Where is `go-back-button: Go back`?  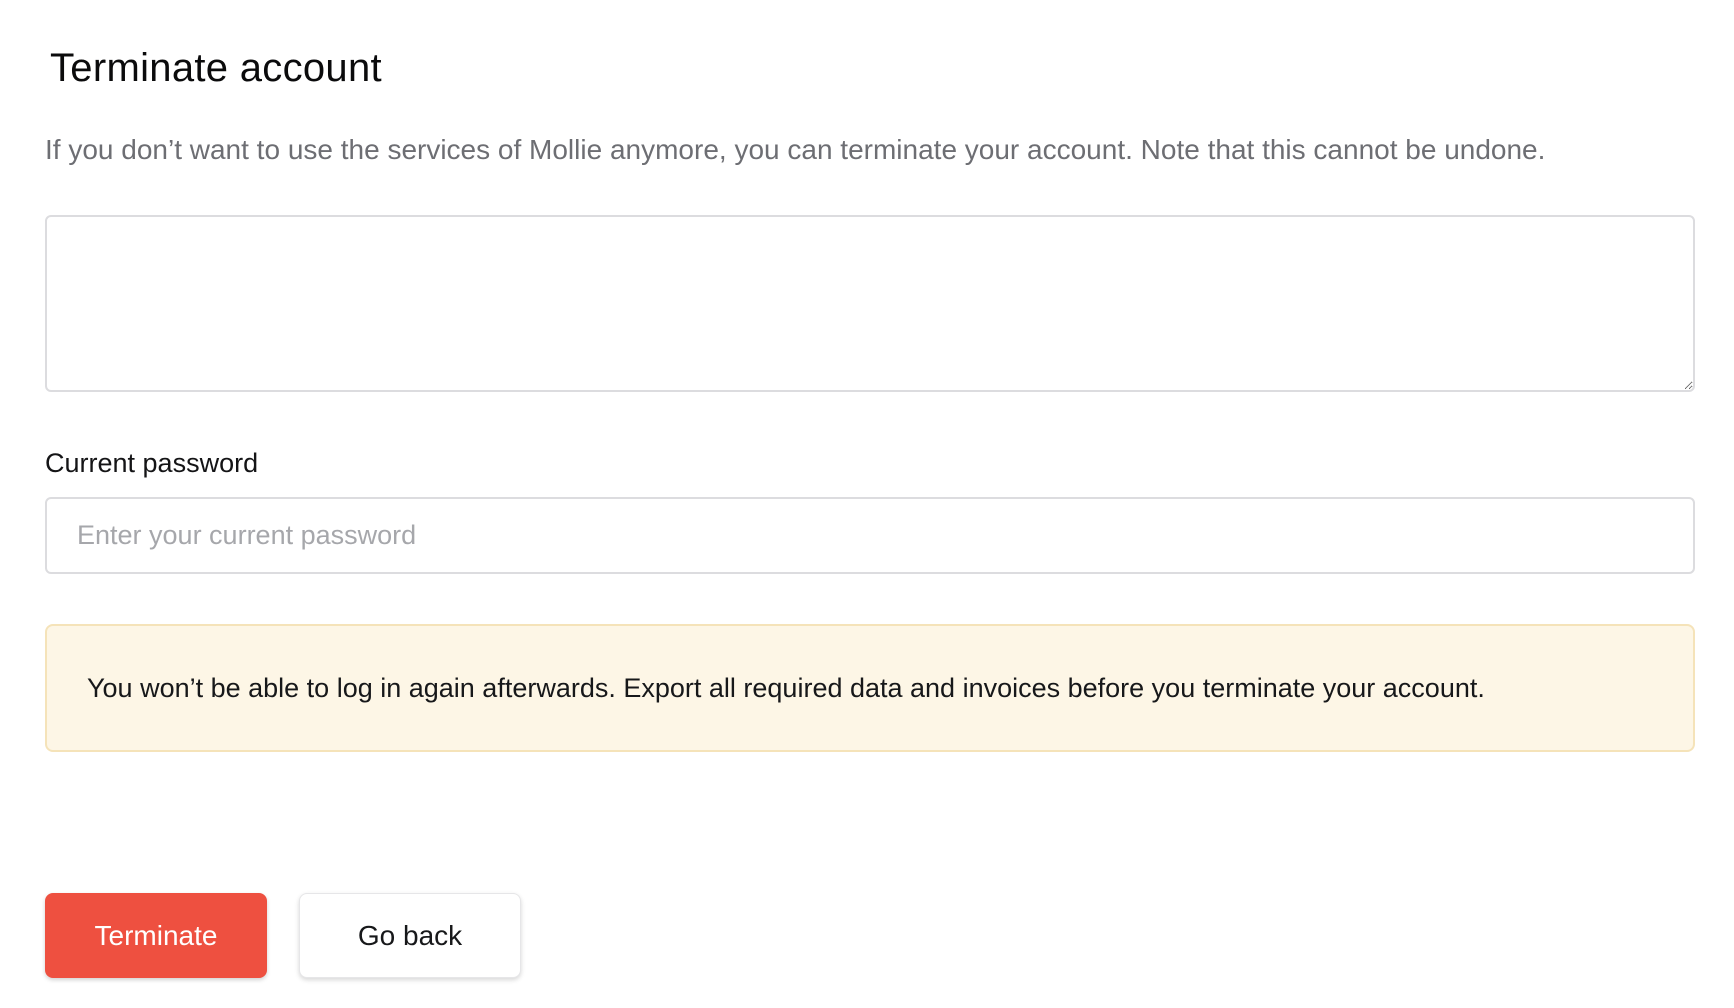
go-back-button: Go back is located at coordinates (410, 935).